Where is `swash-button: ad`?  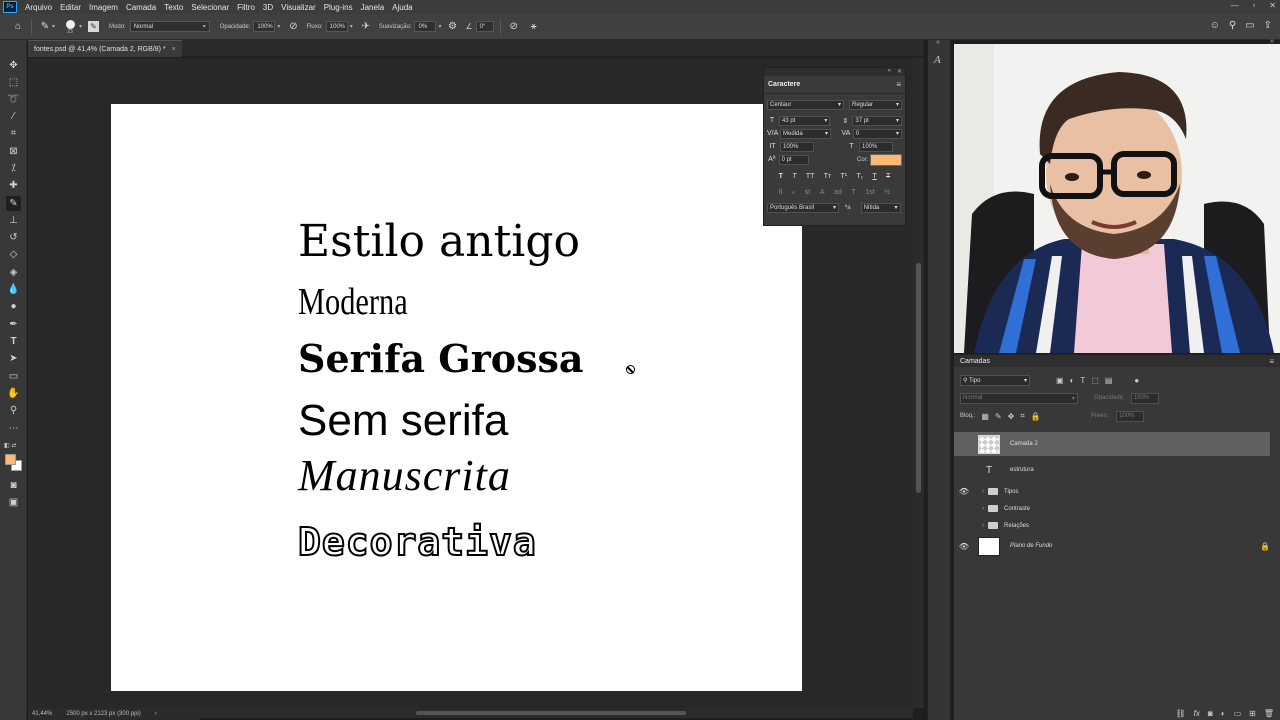
swash-button: ad is located at coordinates (838, 192).